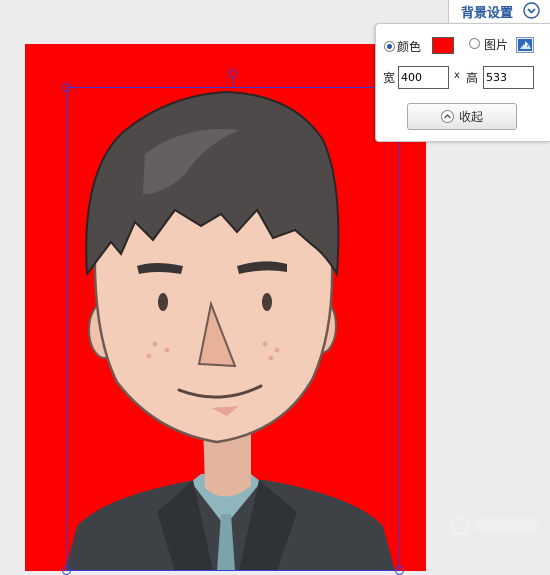  What do you see at coordinates (472, 78) in the screenshot?
I see `height-label: 高` at bounding box center [472, 78].